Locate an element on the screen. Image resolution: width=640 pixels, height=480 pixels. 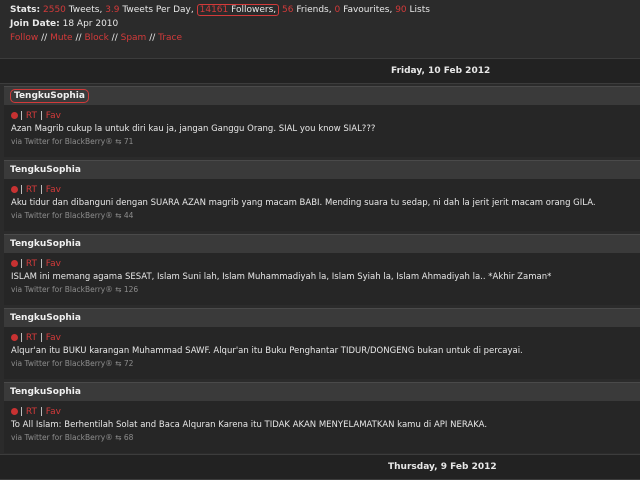
date-separator: Friday, 10 Feb 2012 is located at coordinates (320, 71).